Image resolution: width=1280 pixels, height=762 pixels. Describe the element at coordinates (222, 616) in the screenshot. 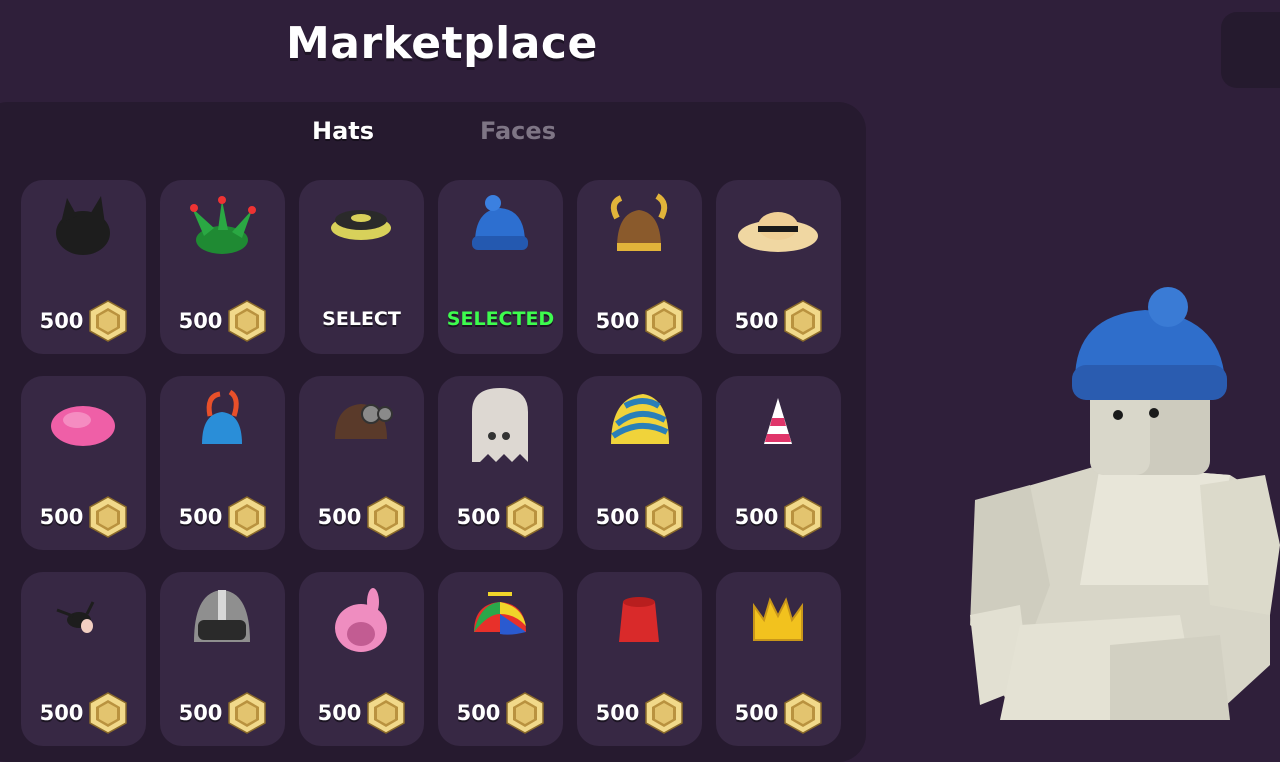

I see `grey-helmet-icon` at that location.